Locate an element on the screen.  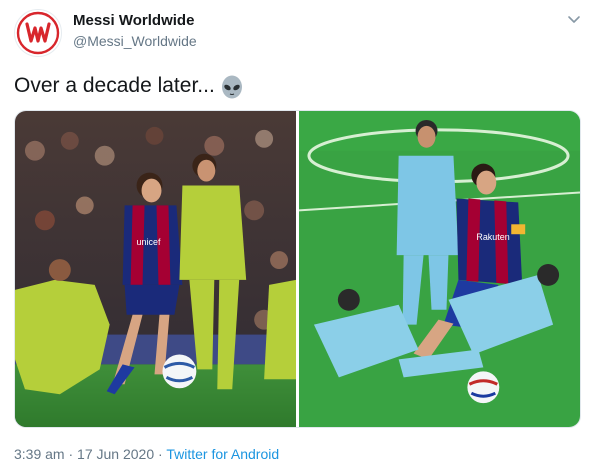
alien-emoji-icon is located at coordinates (232, 87).